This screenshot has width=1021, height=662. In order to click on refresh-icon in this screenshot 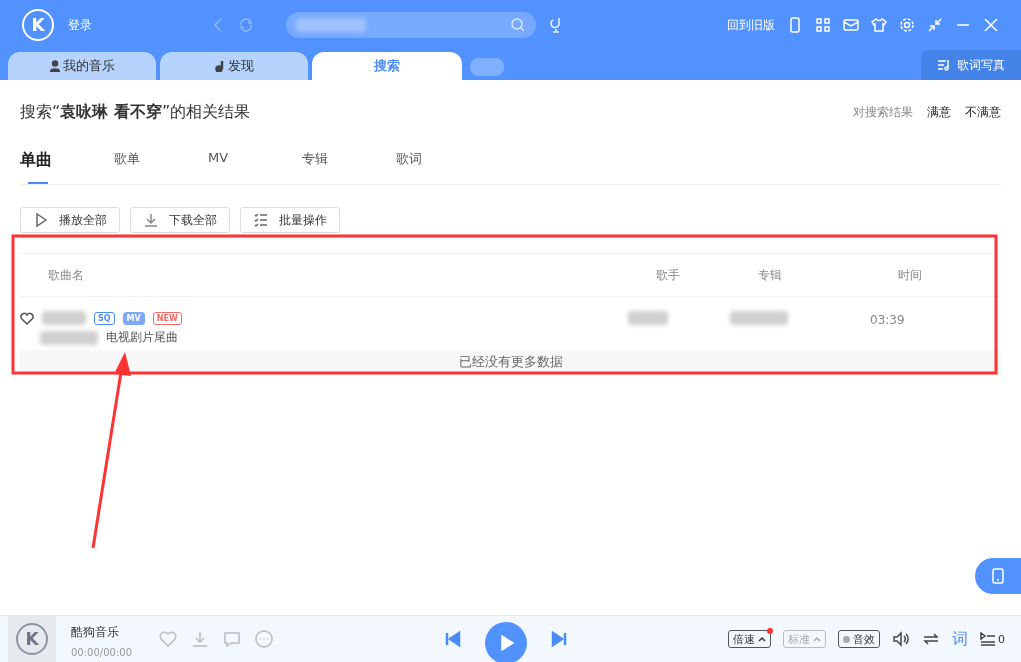, I will do `click(246, 25)`.